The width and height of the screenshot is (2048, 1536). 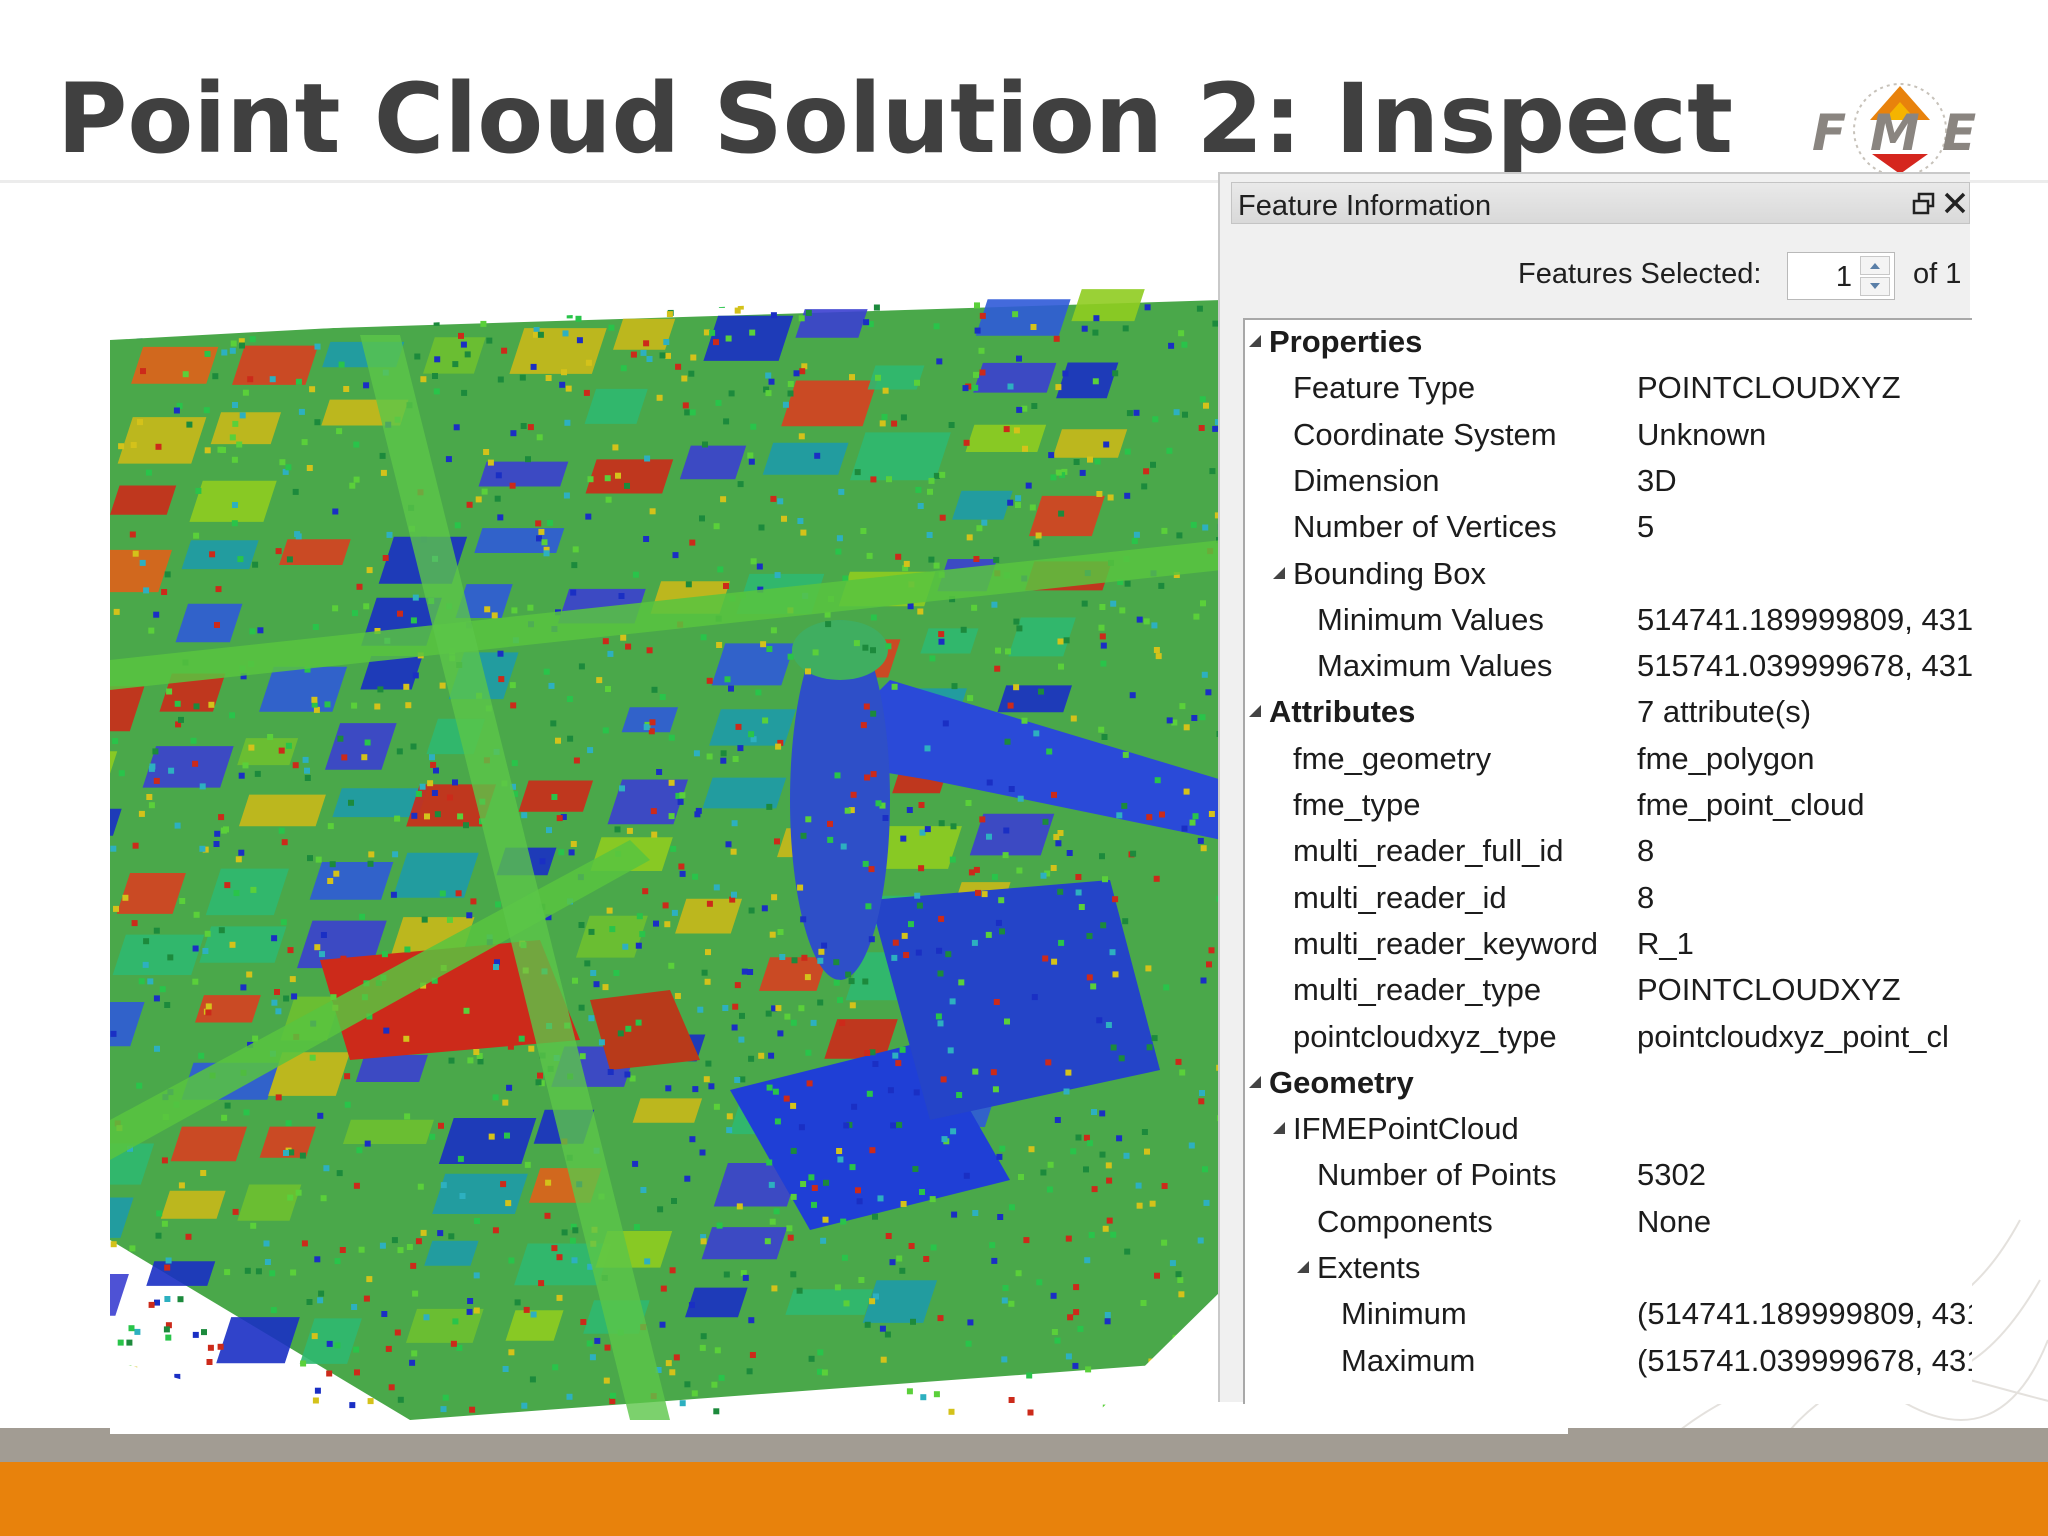 What do you see at coordinates (1608, 1084) in the screenshot?
I see `tree-row: Geometry` at bounding box center [1608, 1084].